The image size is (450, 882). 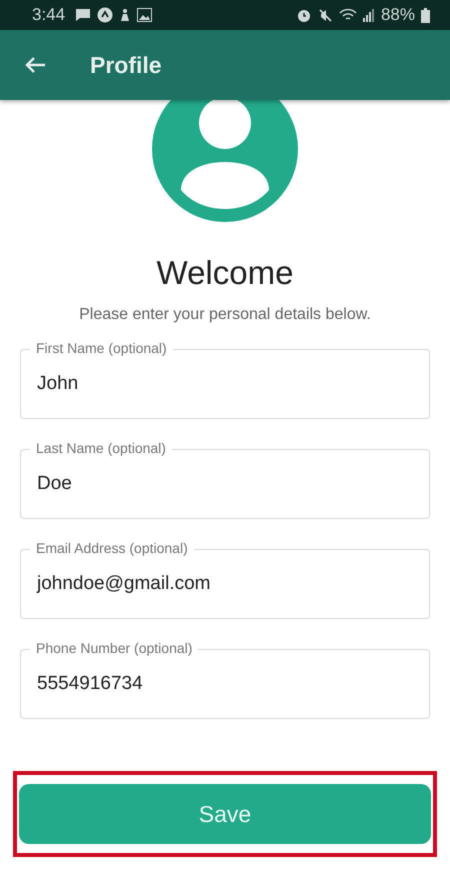 What do you see at coordinates (225, 273) in the screenshot?
I see `welcome-heading: Welcome` at bounding box center [225, 273].